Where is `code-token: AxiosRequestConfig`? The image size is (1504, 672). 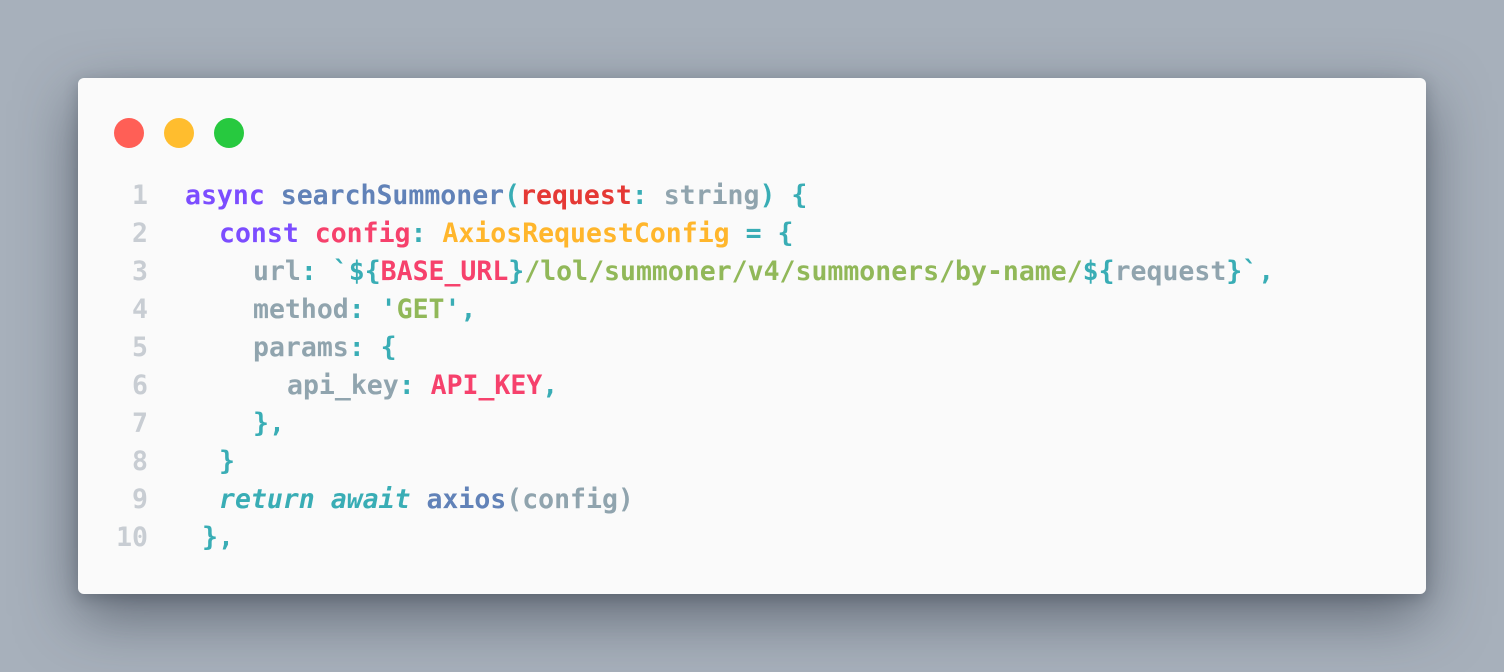
code-token: AxiosRequestConfig is located at coordinates (586, 233).